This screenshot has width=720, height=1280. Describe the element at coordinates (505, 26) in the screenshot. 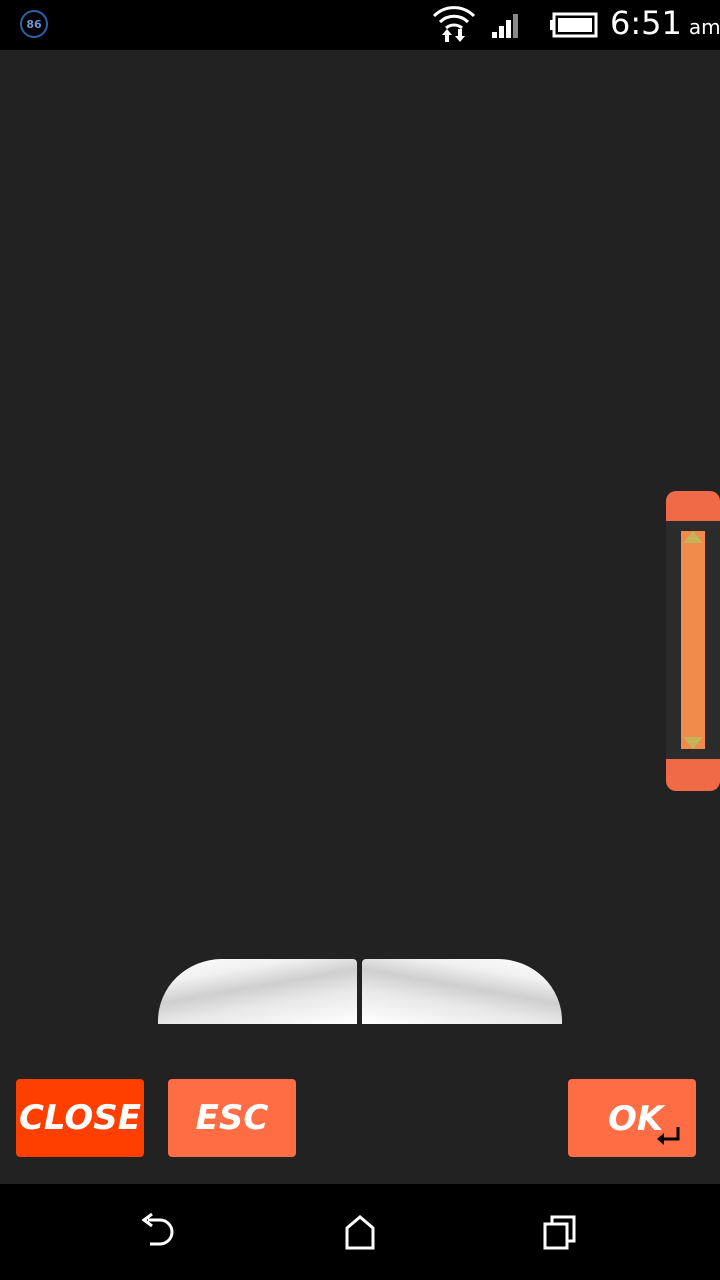

I see `signal-icon` at that location.